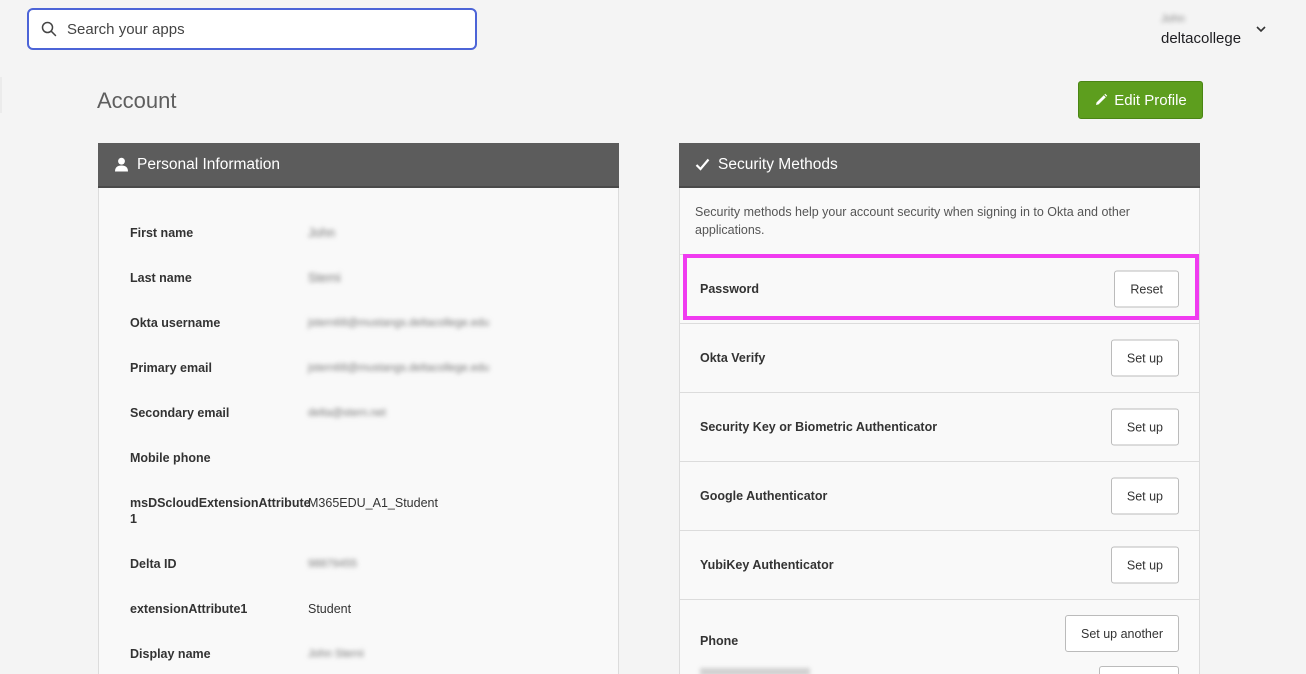 The height and width of the screenshot is (674, 1306). I want to click on setup-yubikey-button: Set up, so click(1144, 565).